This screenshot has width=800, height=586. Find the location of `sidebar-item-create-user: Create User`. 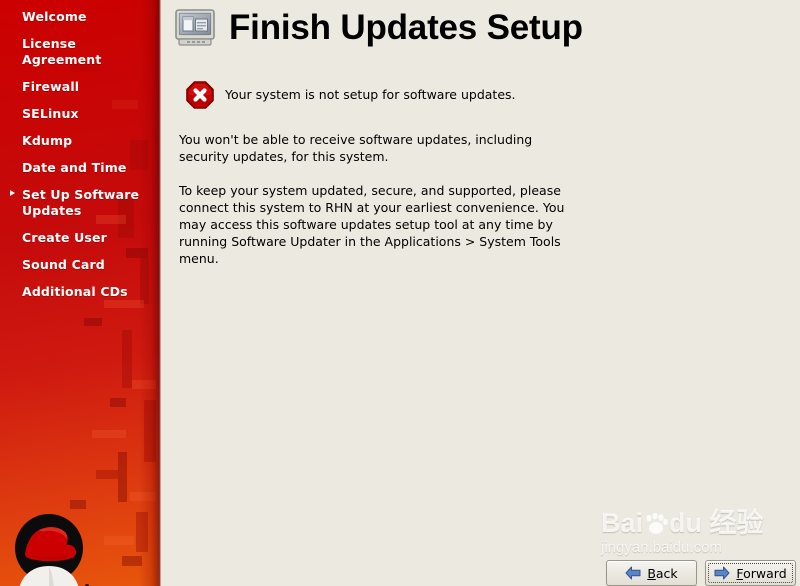

sidebar-item-create-user: Create User is located at coordinates (79, 238).